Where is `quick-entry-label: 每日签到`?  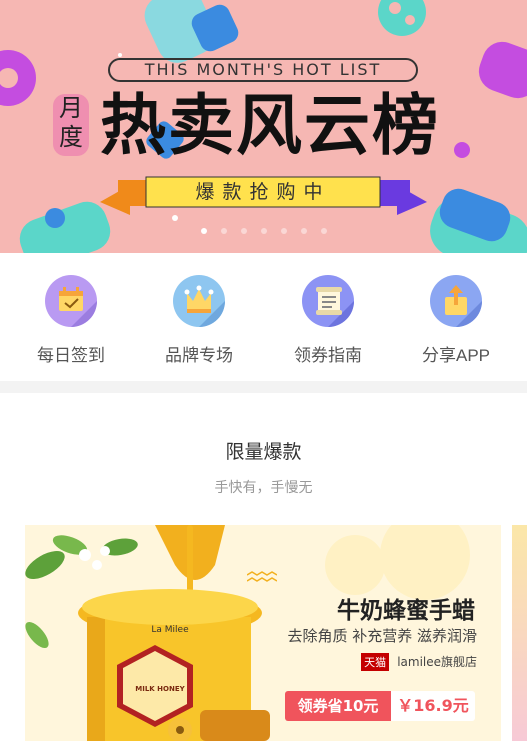 quick-entry-label: 每日签到 is located at coordinates (71, 355).